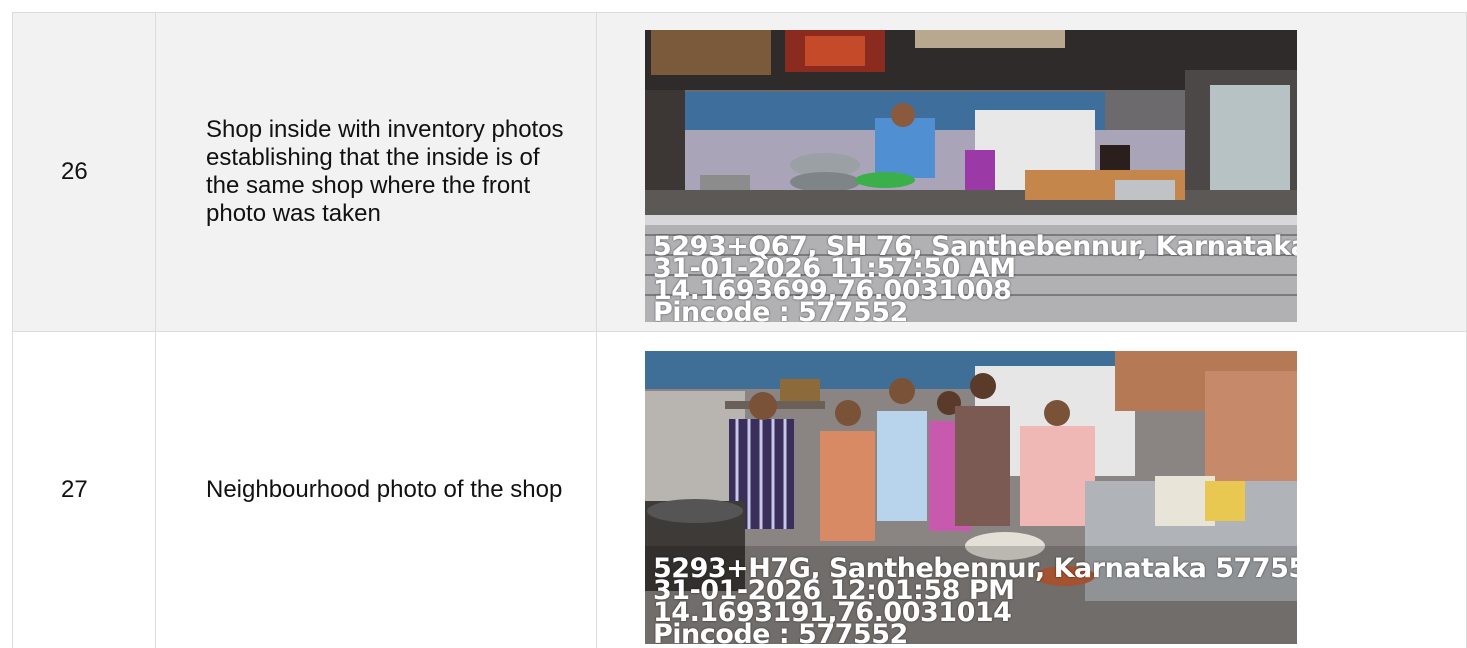 This screenshot has height=648, width=1467. I want to click on row-number: 27, so click(84, 490).